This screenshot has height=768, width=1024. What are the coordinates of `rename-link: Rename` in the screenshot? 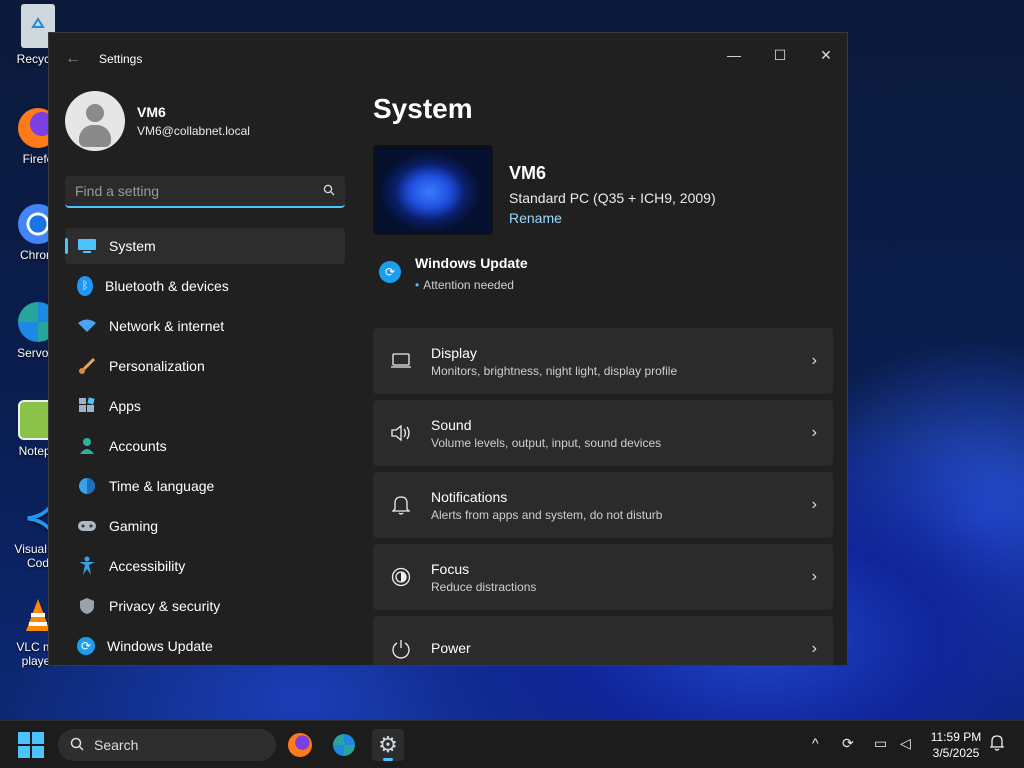 It's located at (612, 218).